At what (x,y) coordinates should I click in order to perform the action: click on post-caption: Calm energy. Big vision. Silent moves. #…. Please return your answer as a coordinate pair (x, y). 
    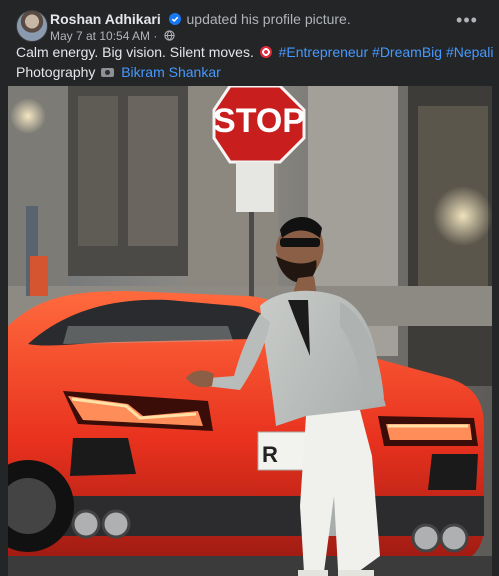
    Looking at the image, I should click on (254, 52).